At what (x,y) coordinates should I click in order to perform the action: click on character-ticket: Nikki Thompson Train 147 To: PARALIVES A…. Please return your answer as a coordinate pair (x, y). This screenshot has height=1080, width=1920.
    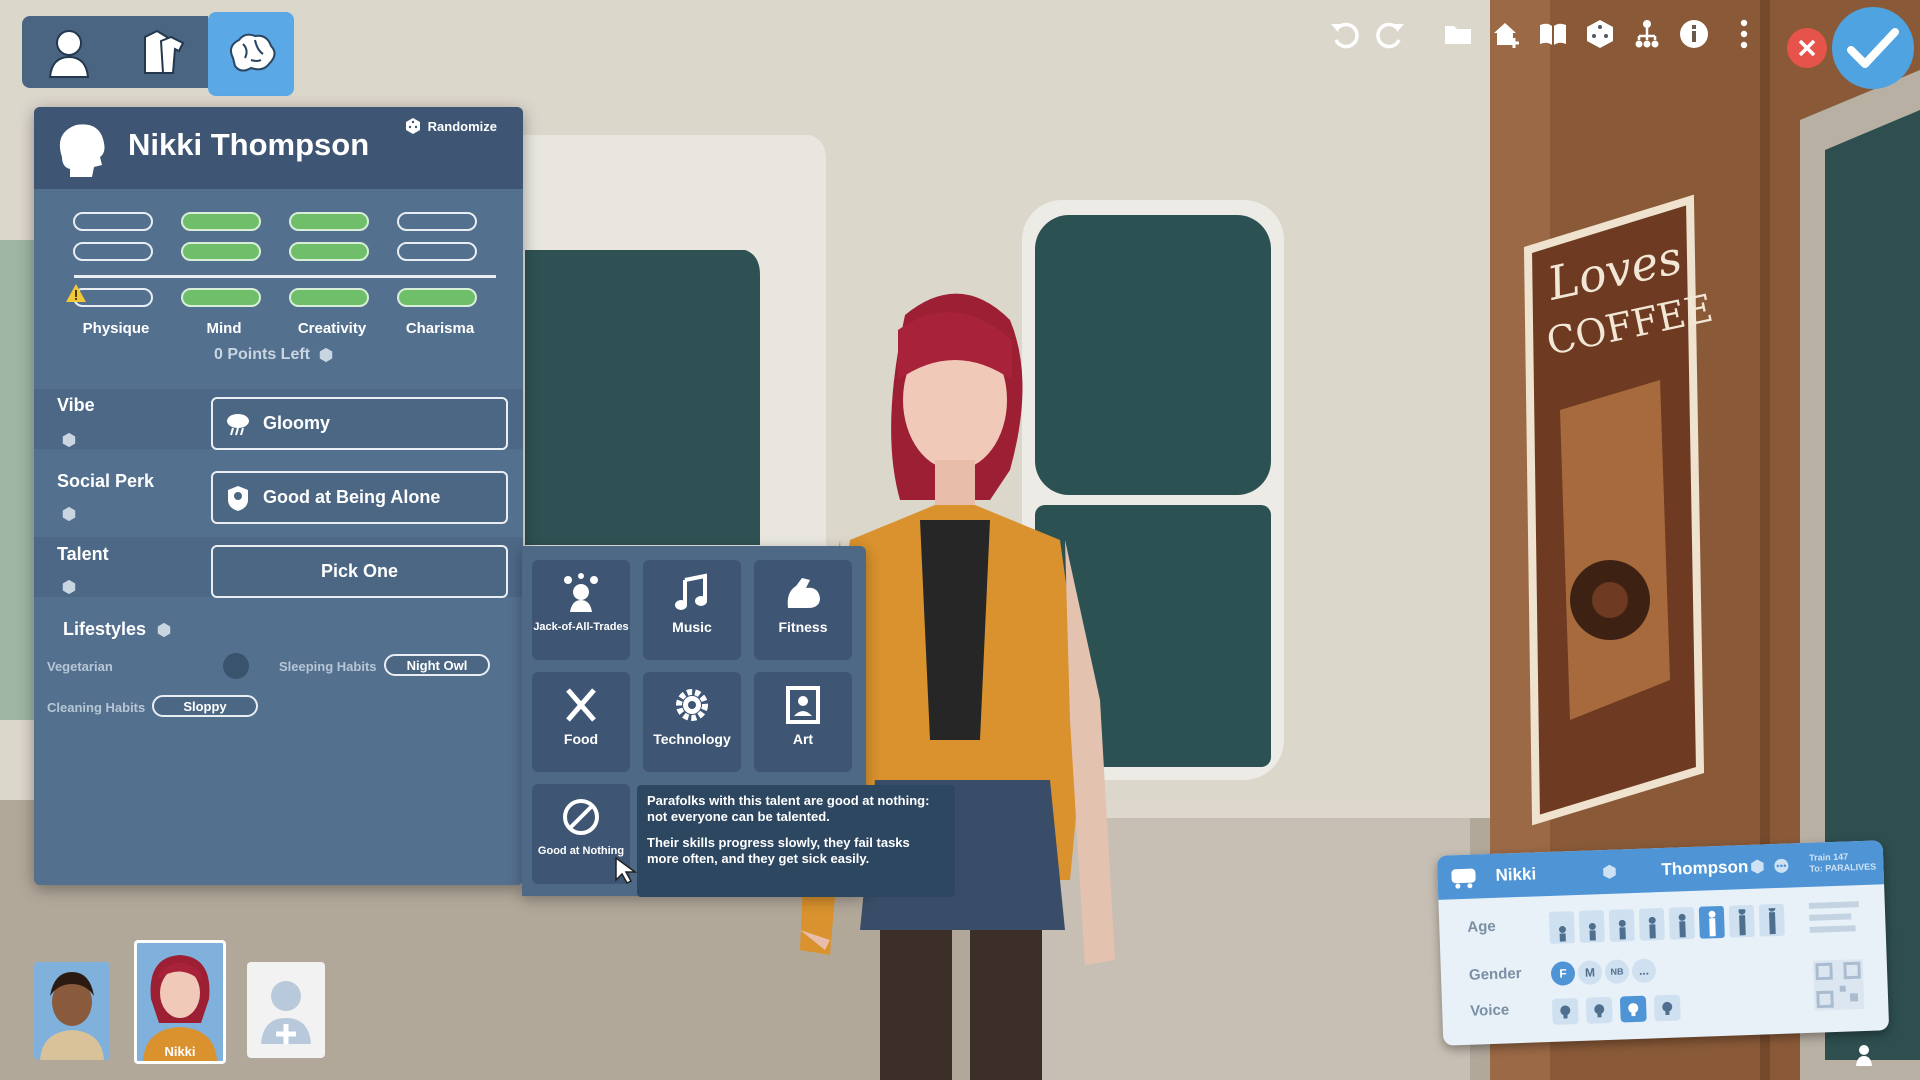
    Looking at the image, I should click on (1663, 943).